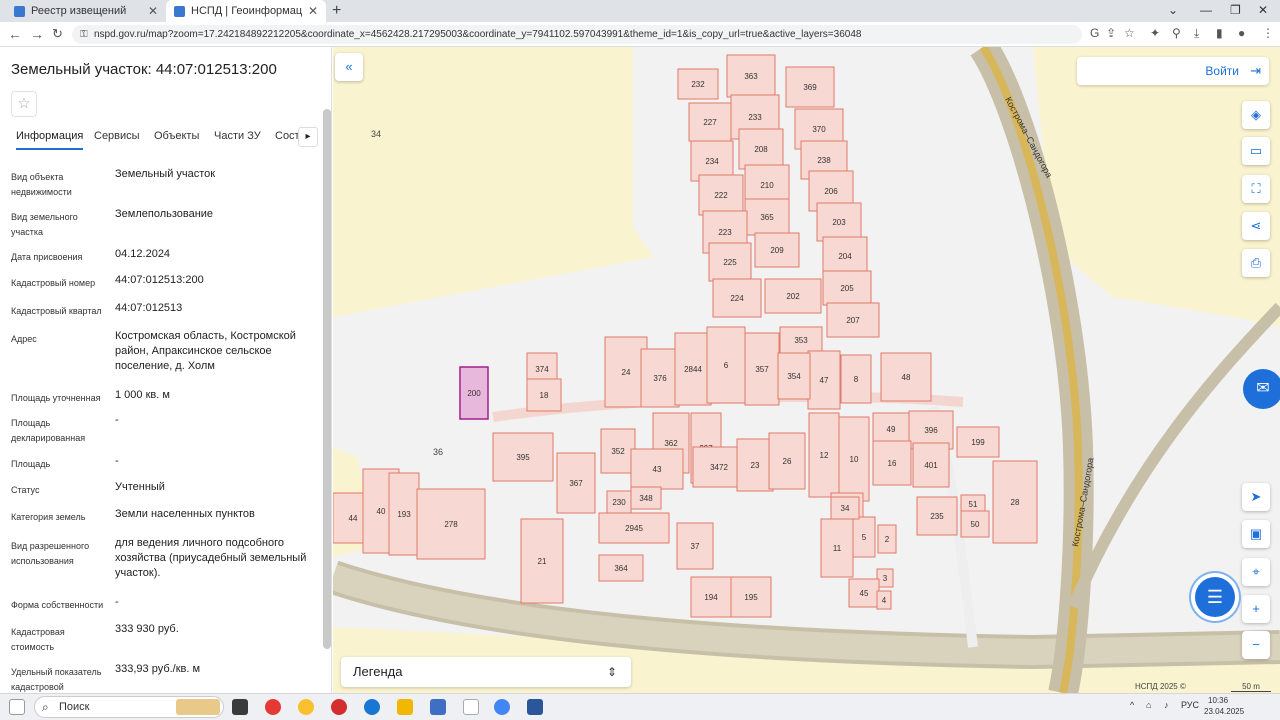 Image resolution: width=1280 pixels, height=720 pixels. Describe the element at coordinates (1256, 189) in the screenshot. I see `select-area-button: ⛶` at that location.